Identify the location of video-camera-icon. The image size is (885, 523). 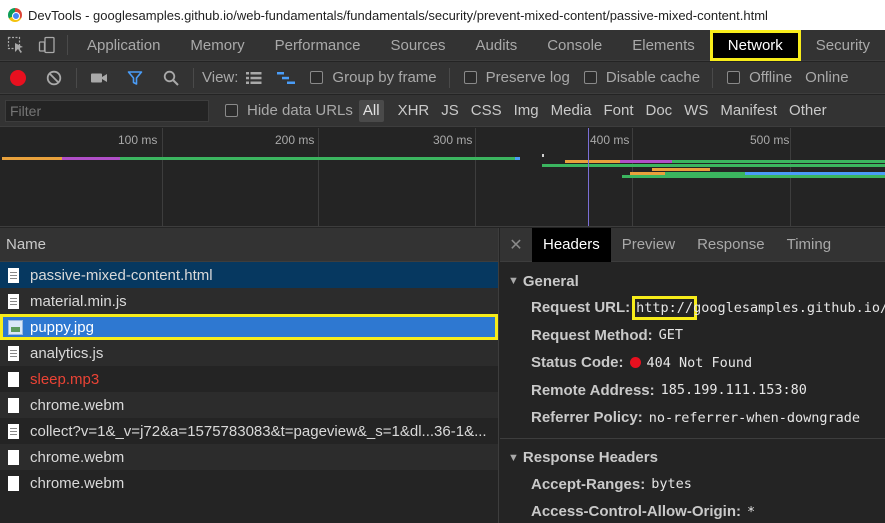
(99, 77).